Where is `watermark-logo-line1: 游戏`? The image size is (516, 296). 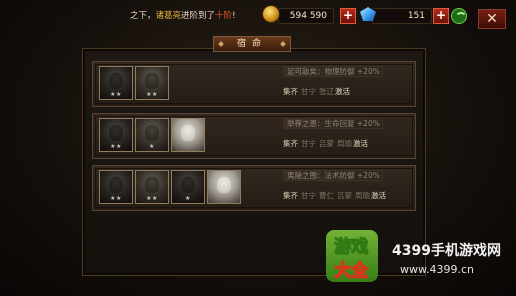
watermark-logo-line1: 游戏 is located at coordinates (351, 247).